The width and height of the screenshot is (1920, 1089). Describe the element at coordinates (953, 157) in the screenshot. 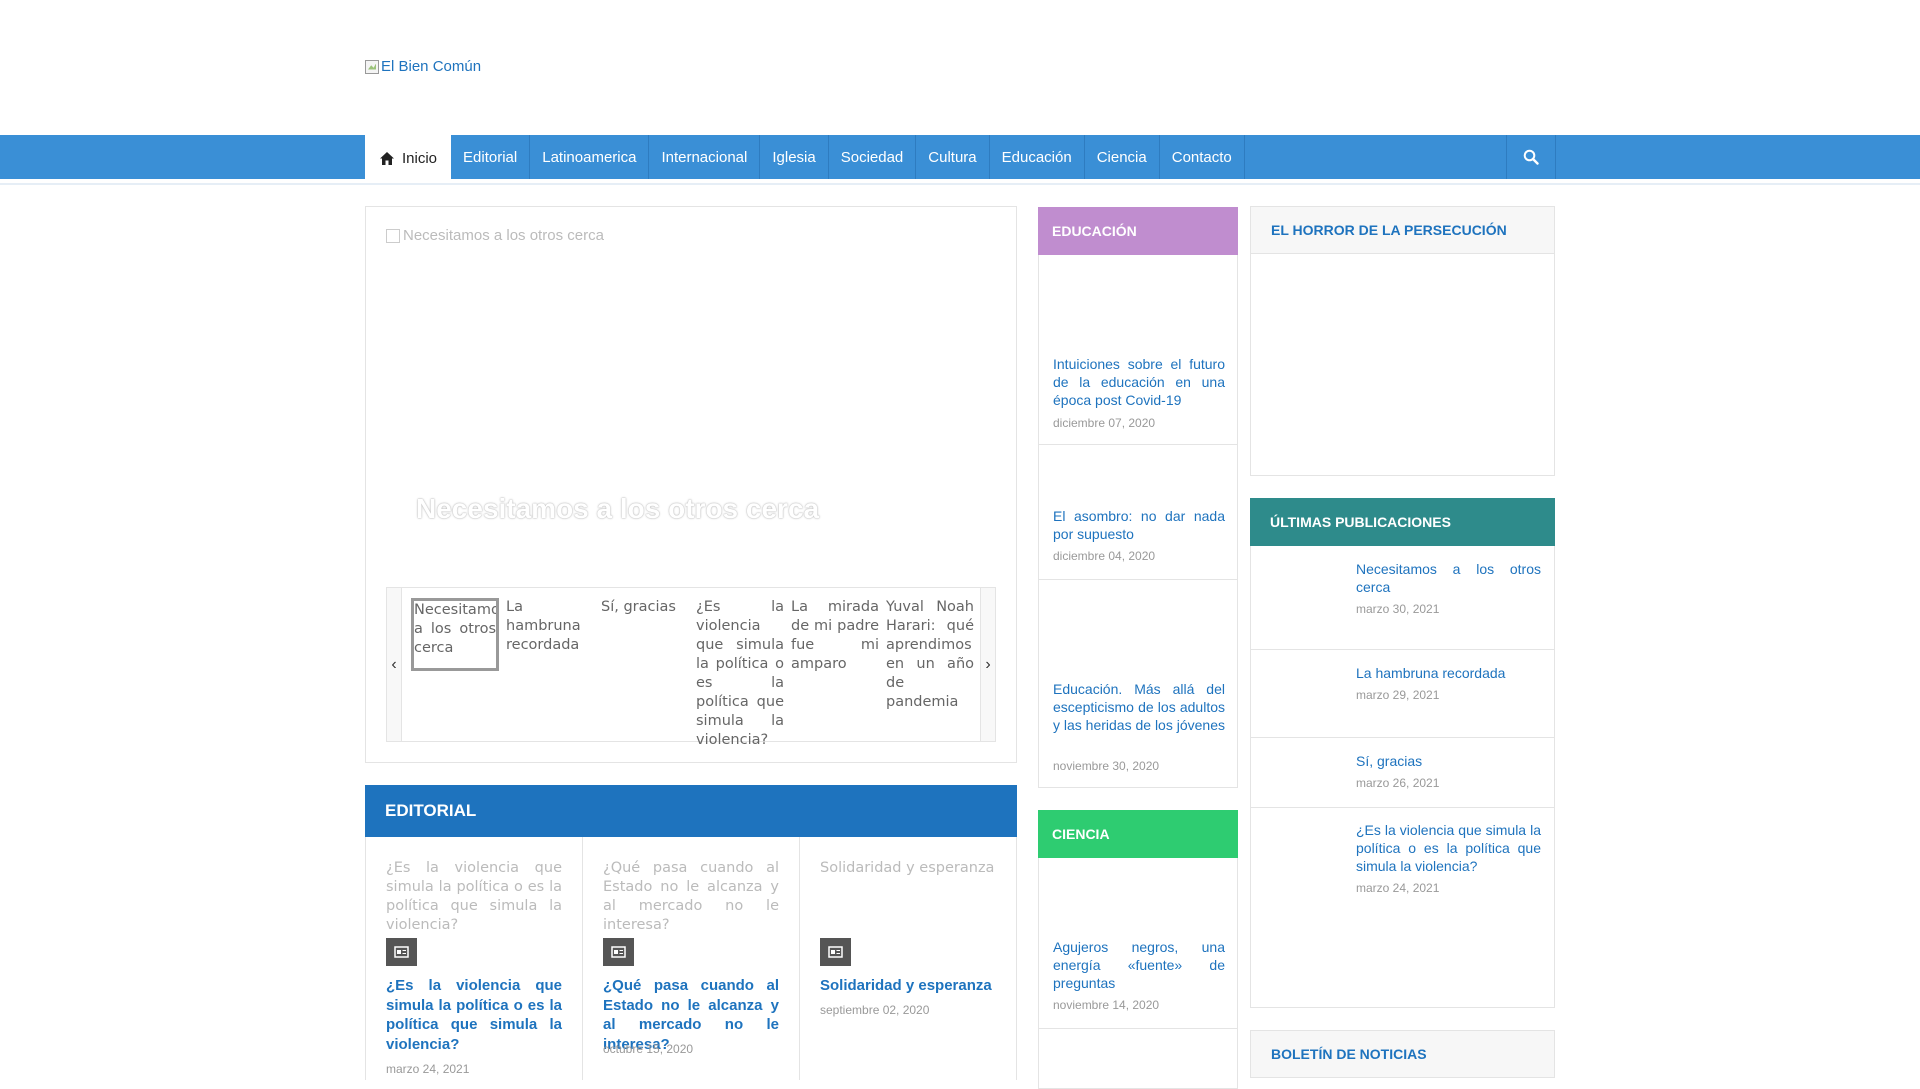

I see `nav-item-cultura: Cultura` at that location.